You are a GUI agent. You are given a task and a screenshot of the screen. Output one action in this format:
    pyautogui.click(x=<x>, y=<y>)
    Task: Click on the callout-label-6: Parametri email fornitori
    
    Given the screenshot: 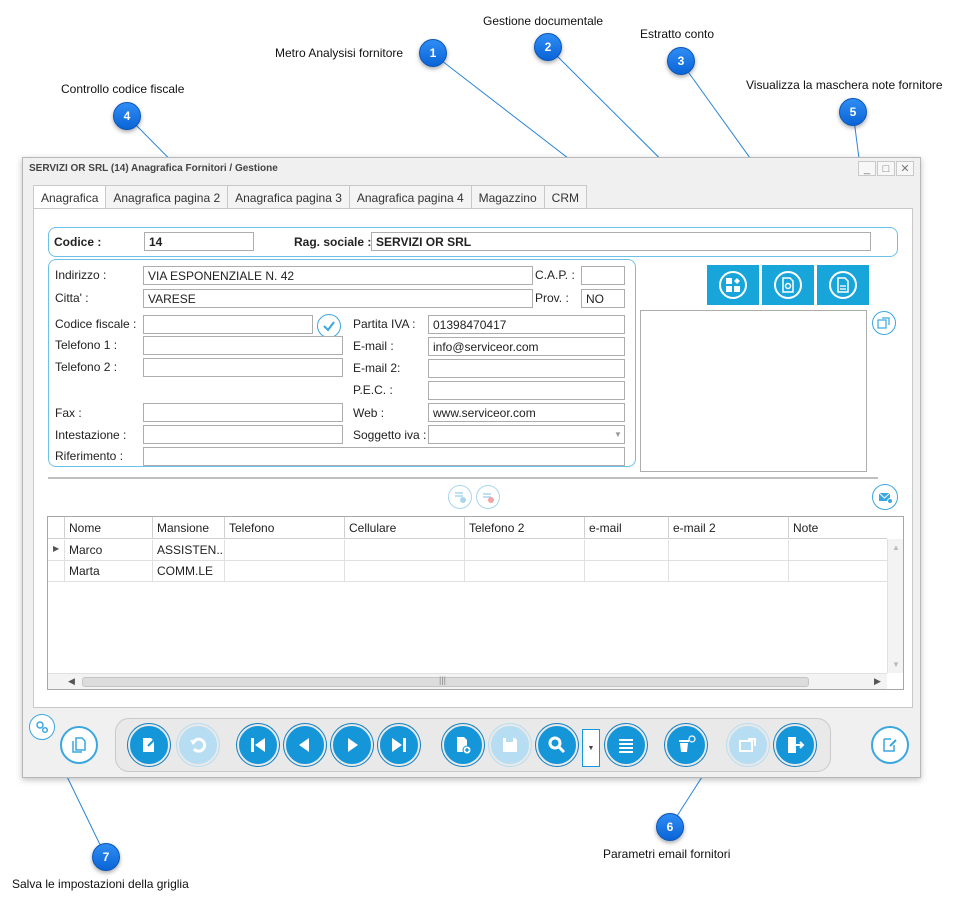 What is the action you would take?
    pyautogui.click(x=667, y=854)
    